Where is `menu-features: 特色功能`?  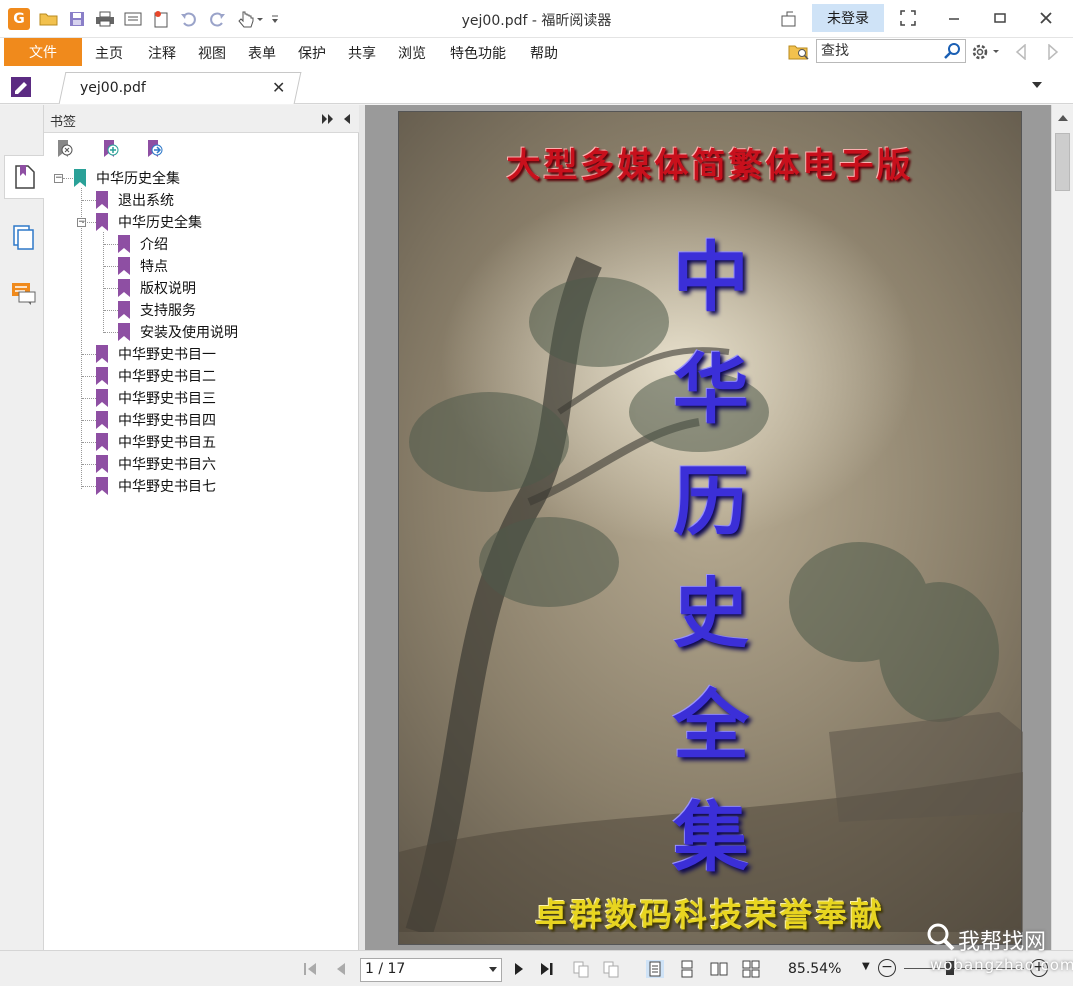
menu-features: 特色功能 is located at coordinates (478, 53).